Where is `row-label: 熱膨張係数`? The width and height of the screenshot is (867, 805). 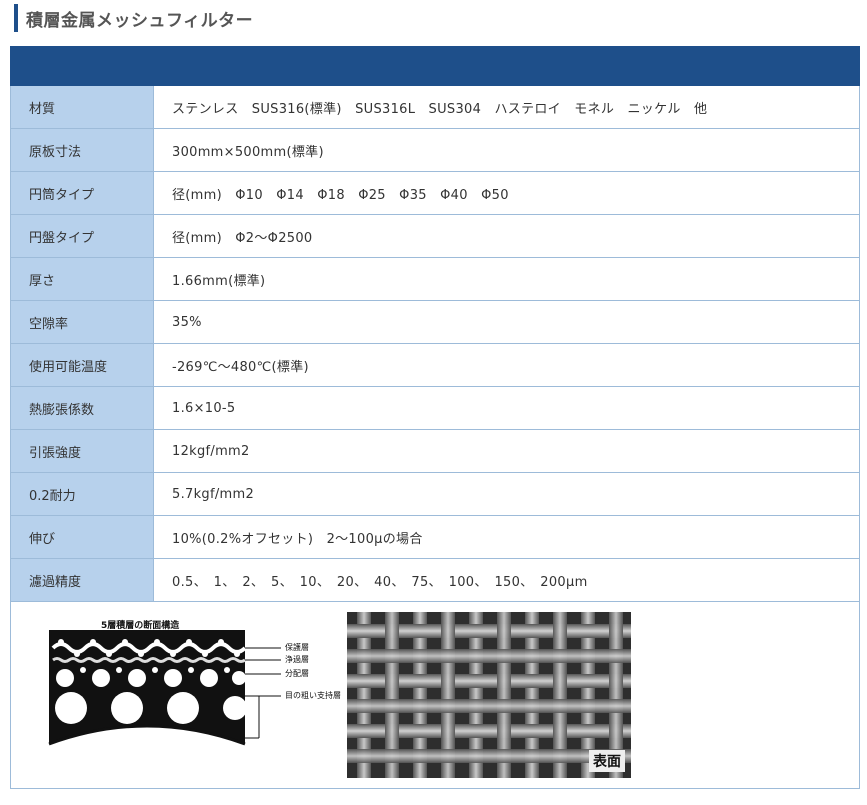 row-label: 熱膨張係数 is located at coordinates (82, 408).